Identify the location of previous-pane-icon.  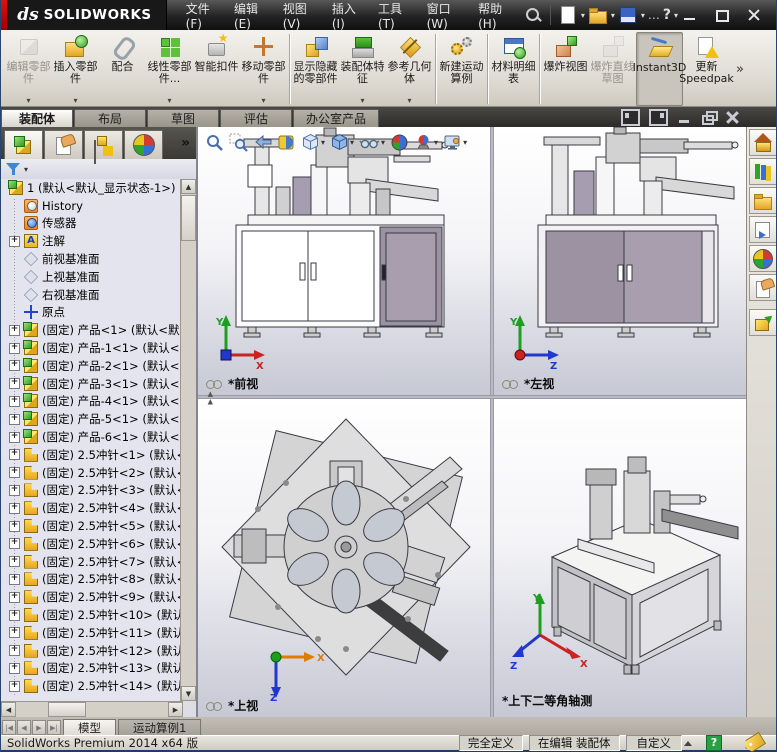
(630, 117).